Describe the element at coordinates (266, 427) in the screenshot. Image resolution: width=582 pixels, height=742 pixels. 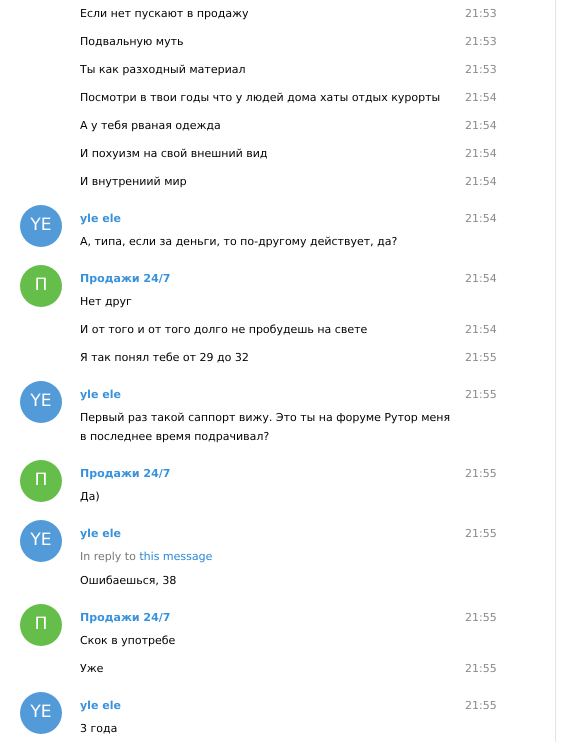
I see `message-text: Первый раз такой саппорт вижу. Это ты на форуме Рутор меня в последнее время подрачивал?` at that location.